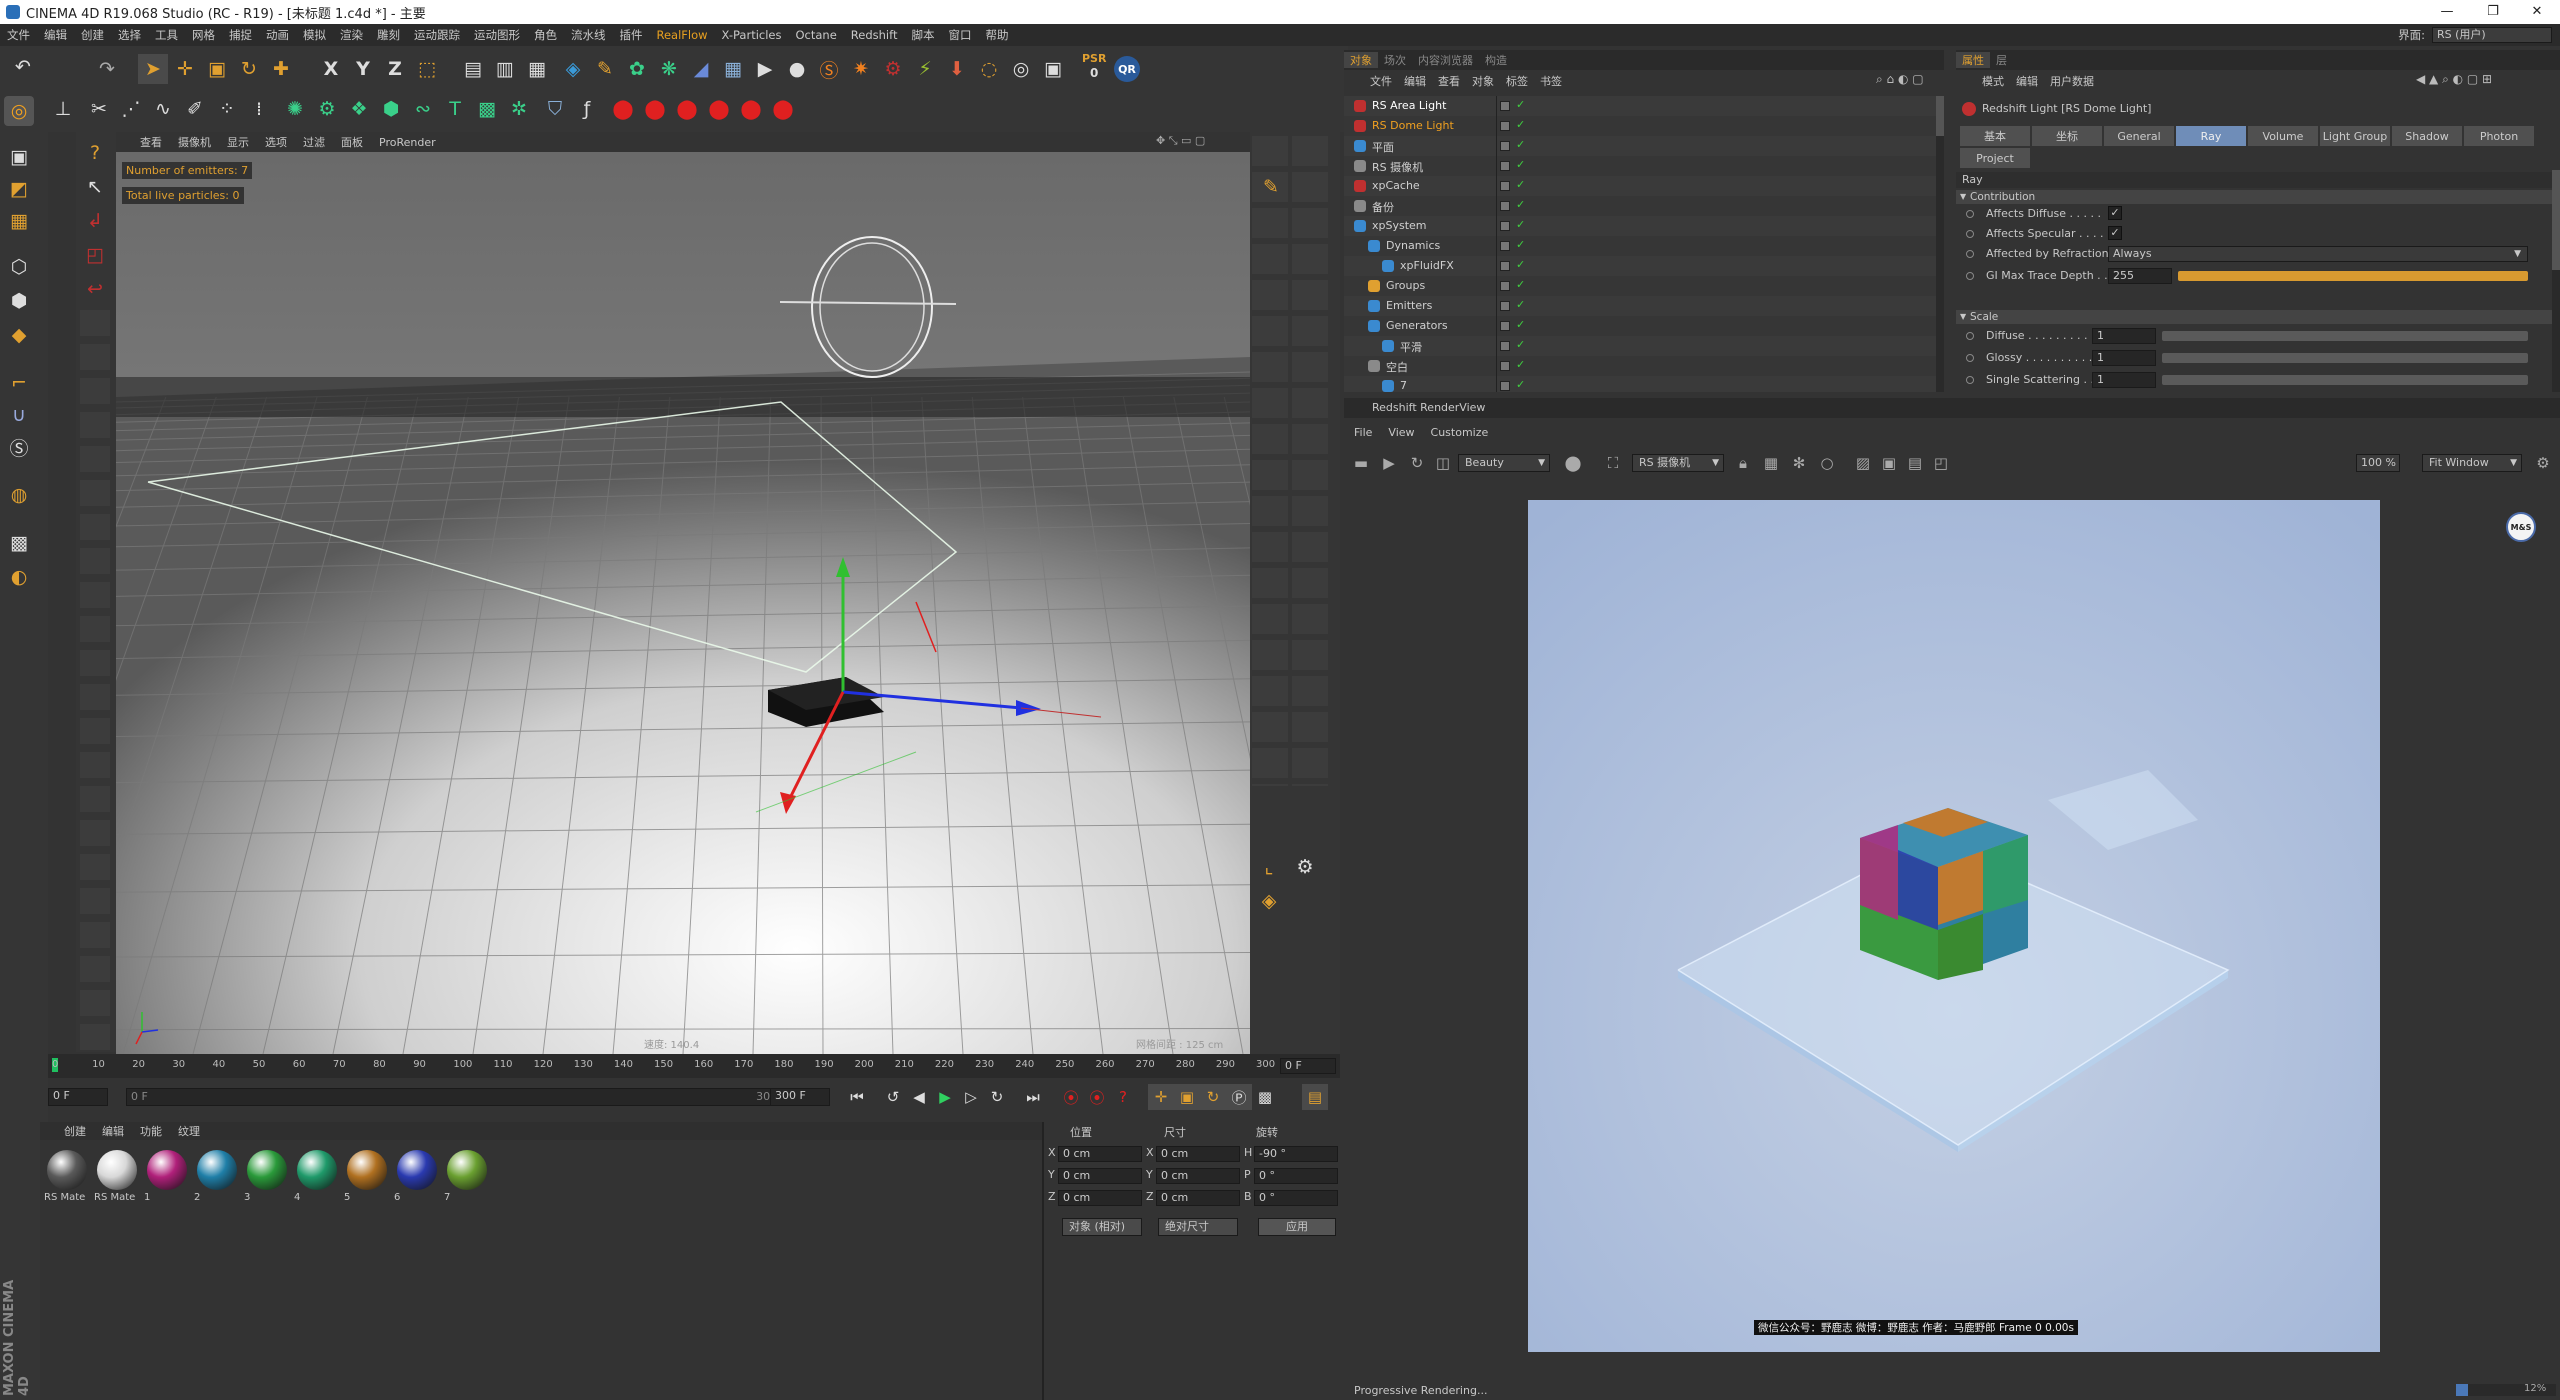  Describe the element at coordinates (1265, 1097) in the screenshot. I see `key-pla-icon: ▩` at that location.